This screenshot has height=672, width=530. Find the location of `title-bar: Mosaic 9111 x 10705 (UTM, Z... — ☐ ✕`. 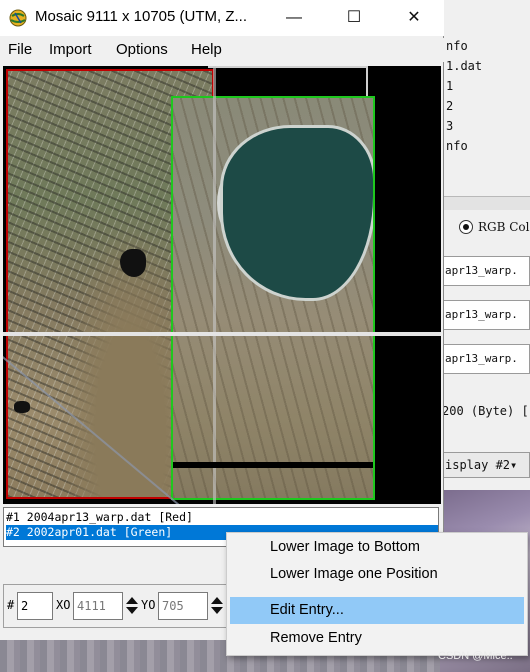

title-bar: Mosaic 9111 x 10705 (UTM, Z... — ☐ ✕ is located at coordinates (222, 18).